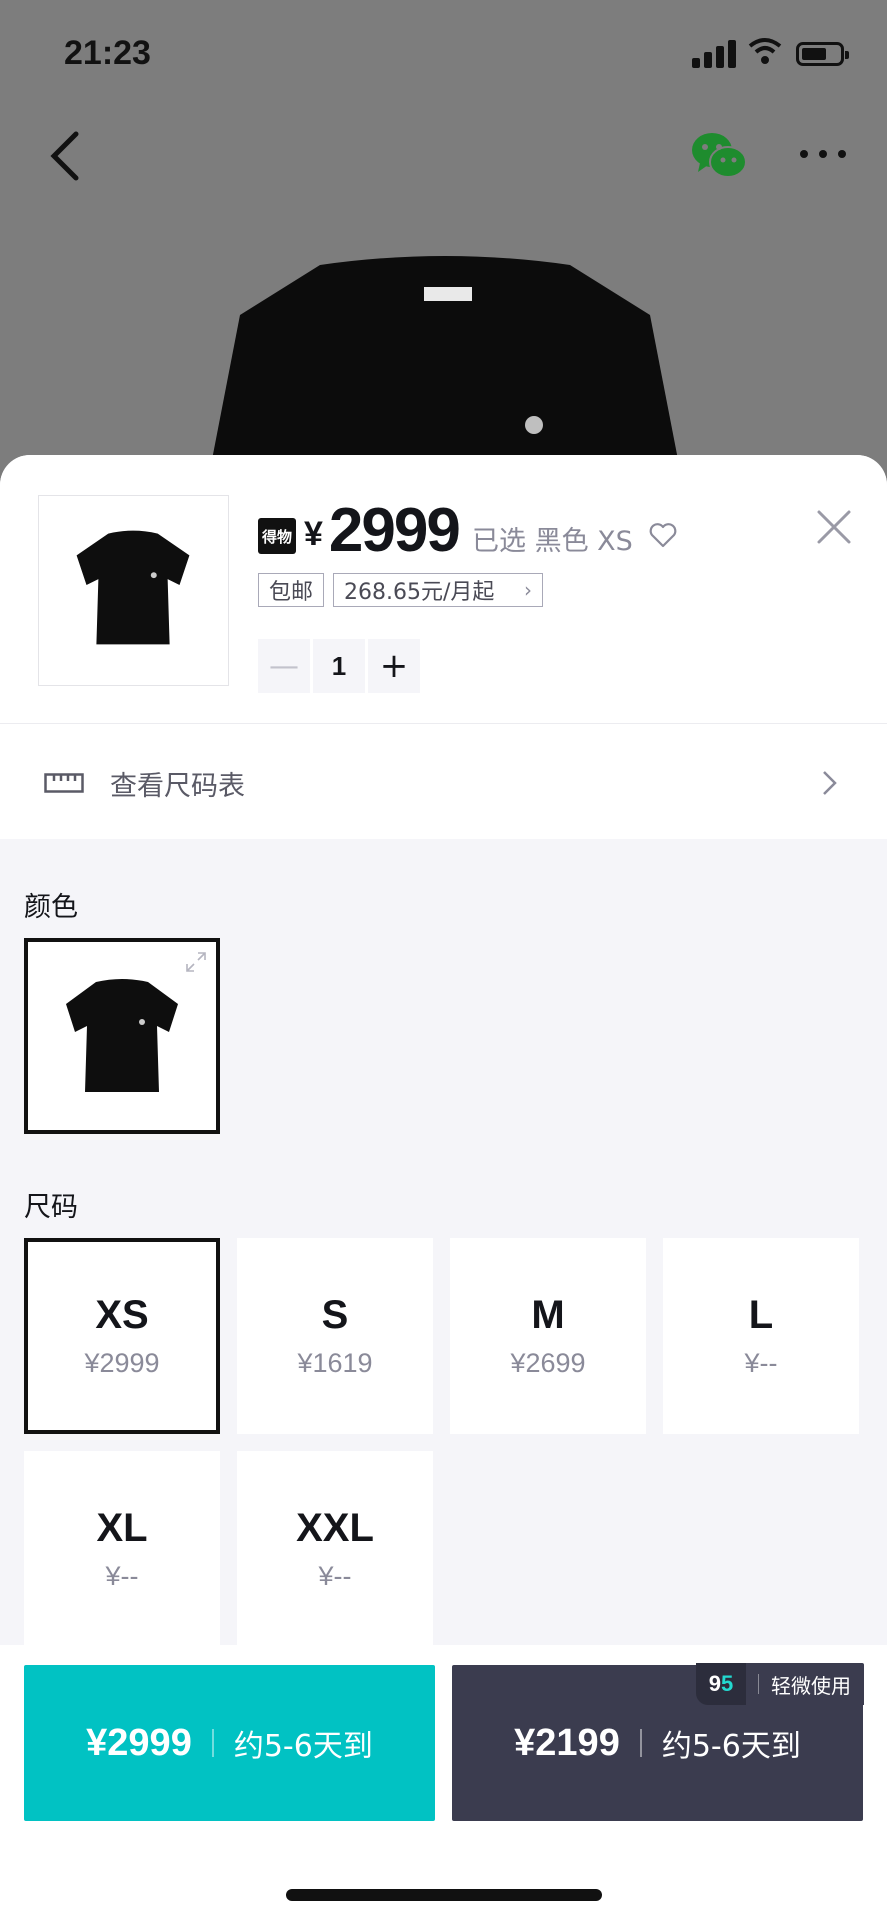 The height and width of the screenshot is (1920, 887). Describe the element at coordinates (335, 1363) in the screenshot. I see `size-price: ¥1619` at that location.